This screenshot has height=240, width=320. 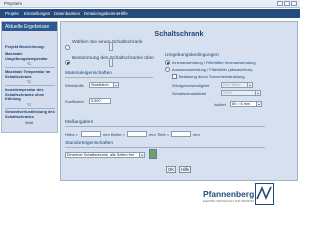 I want to click on width-field, so click(x=137, y=134).